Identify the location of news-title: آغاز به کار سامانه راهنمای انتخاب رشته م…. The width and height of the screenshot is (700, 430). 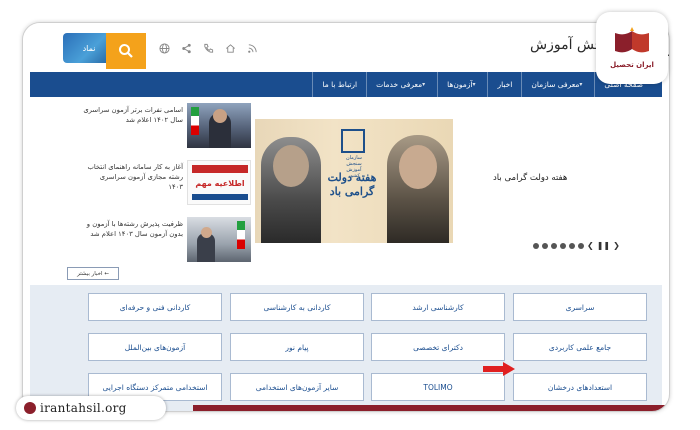
(133, 177).